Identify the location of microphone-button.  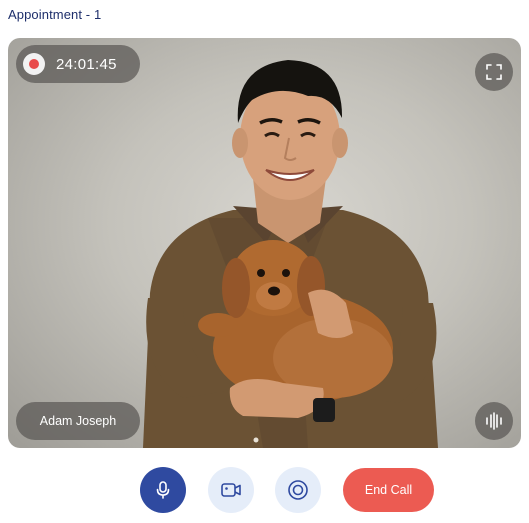
(163, 490).